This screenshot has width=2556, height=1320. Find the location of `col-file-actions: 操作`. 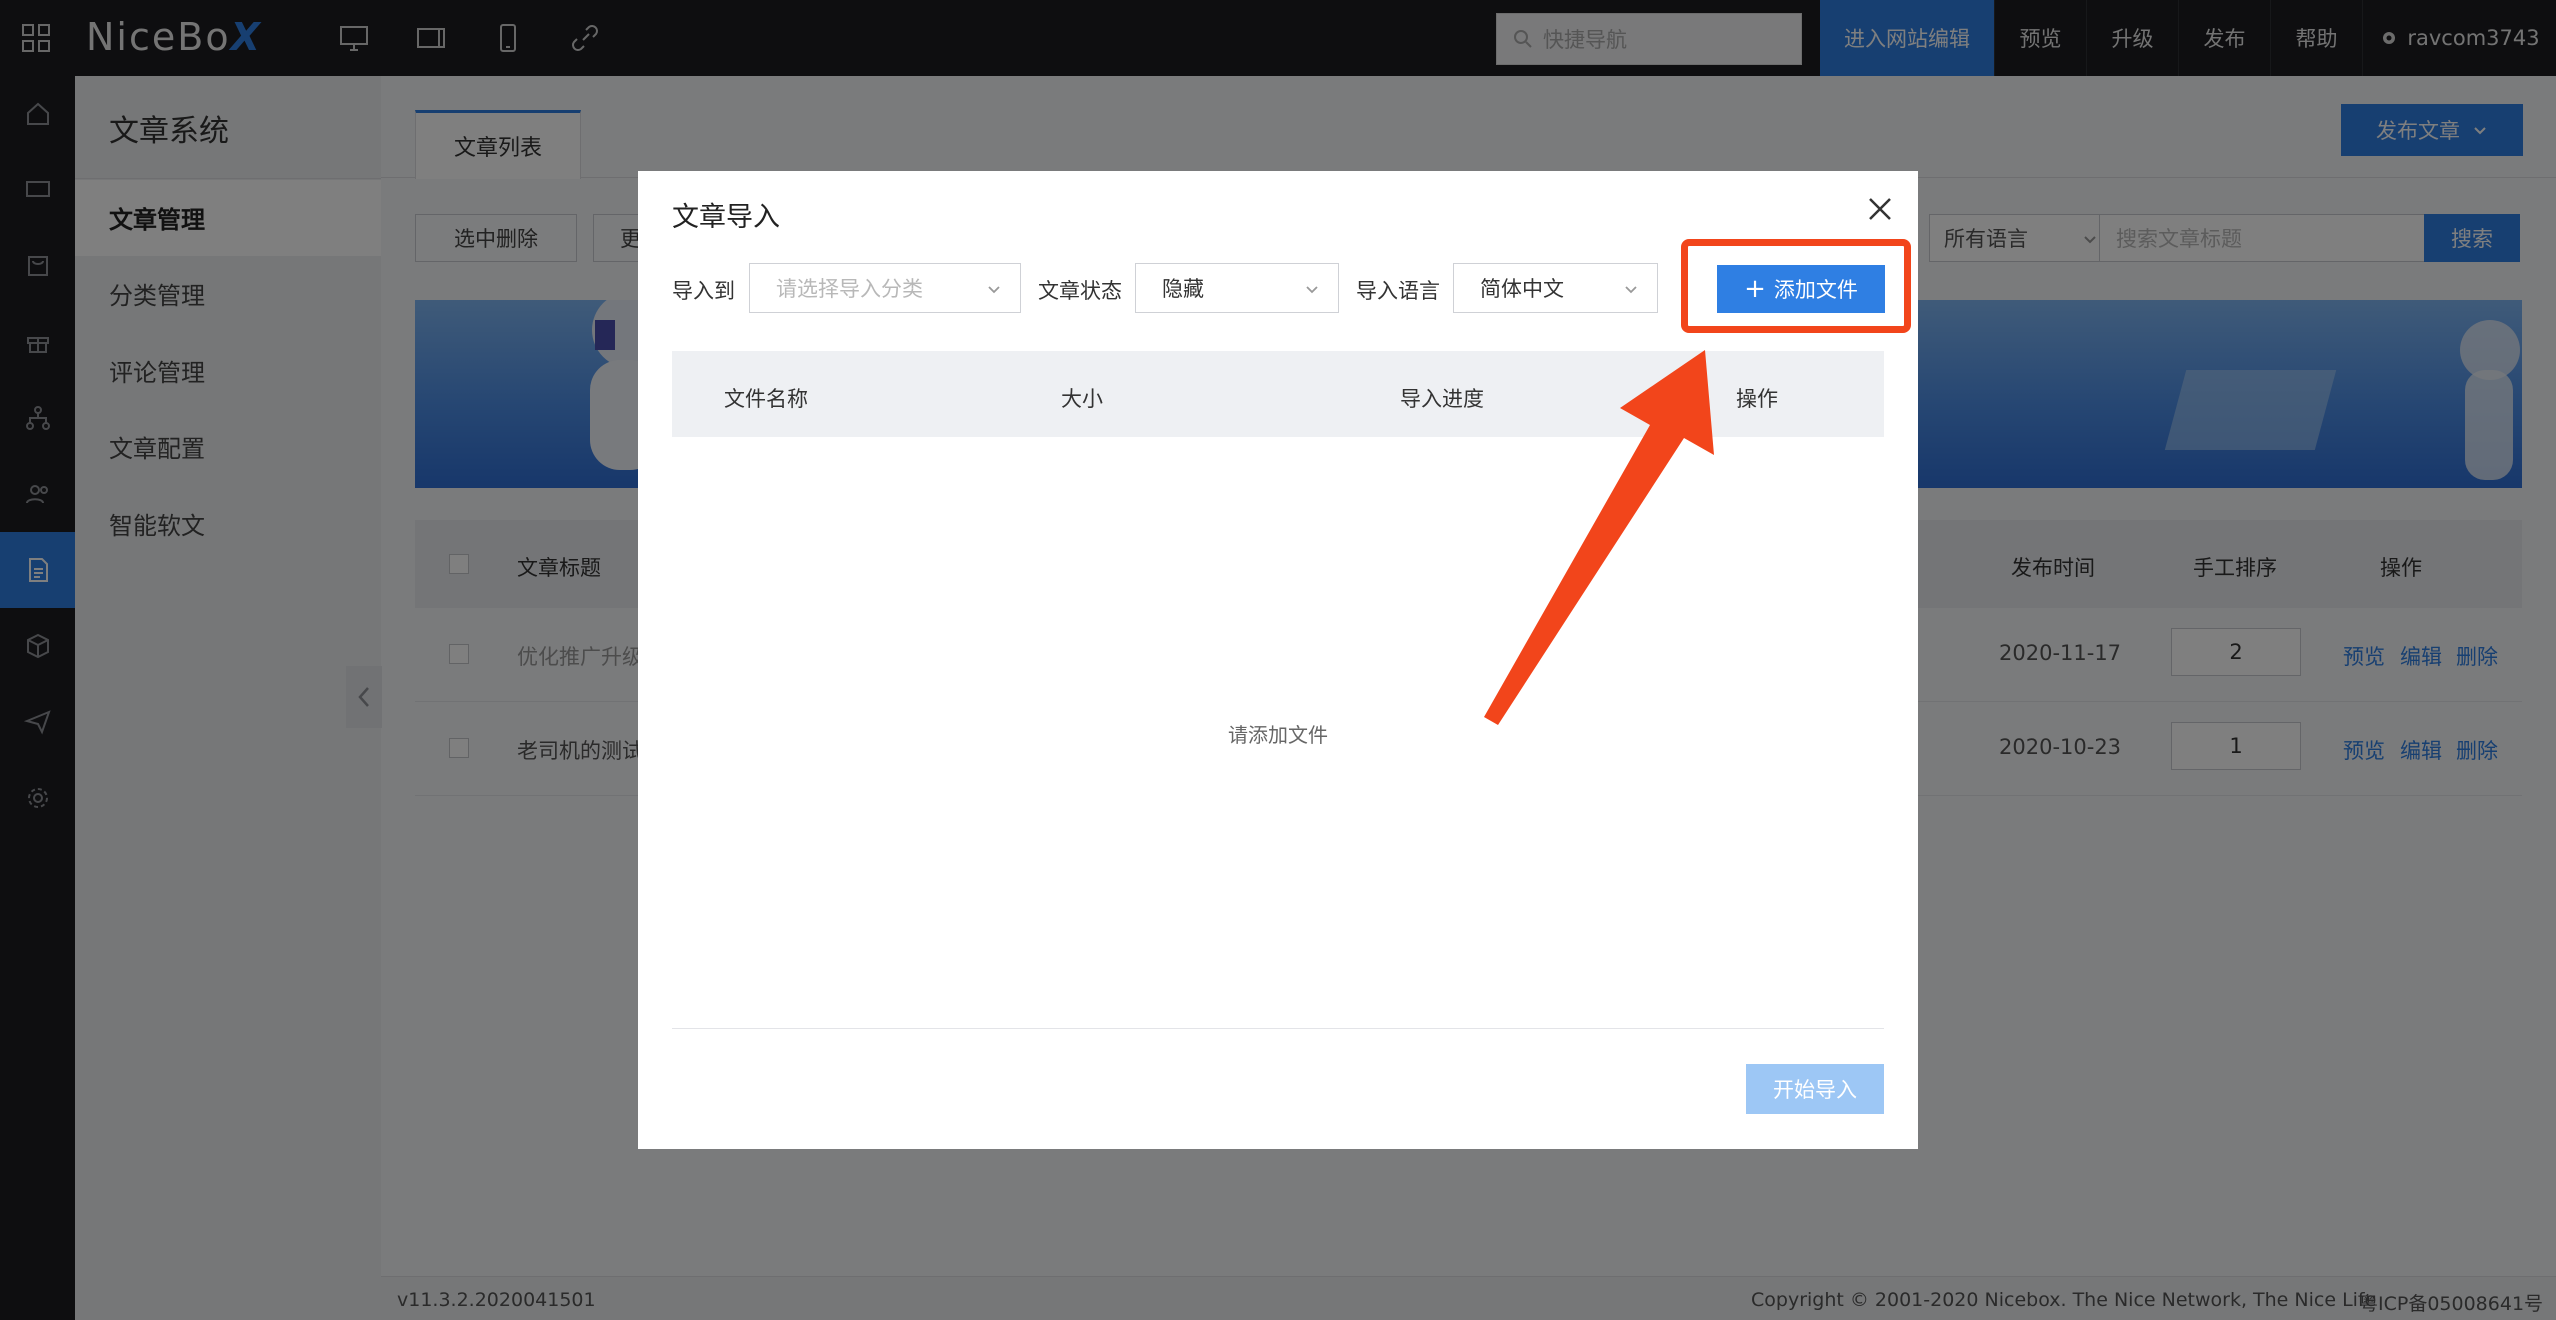

col-file-actions: 操作 is located at coordinates (1757, 399).